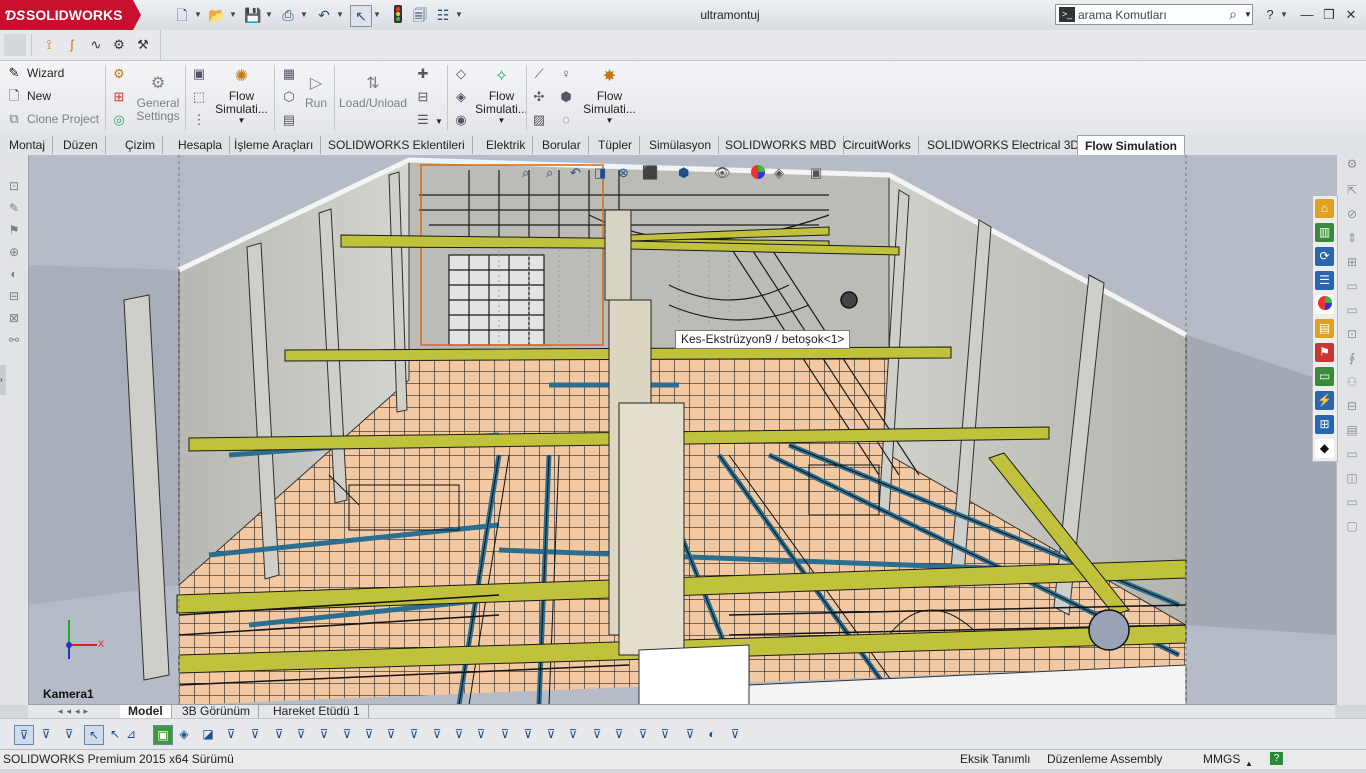  I want to click on print-dropdown-icon: ▼, so click(304, 15).